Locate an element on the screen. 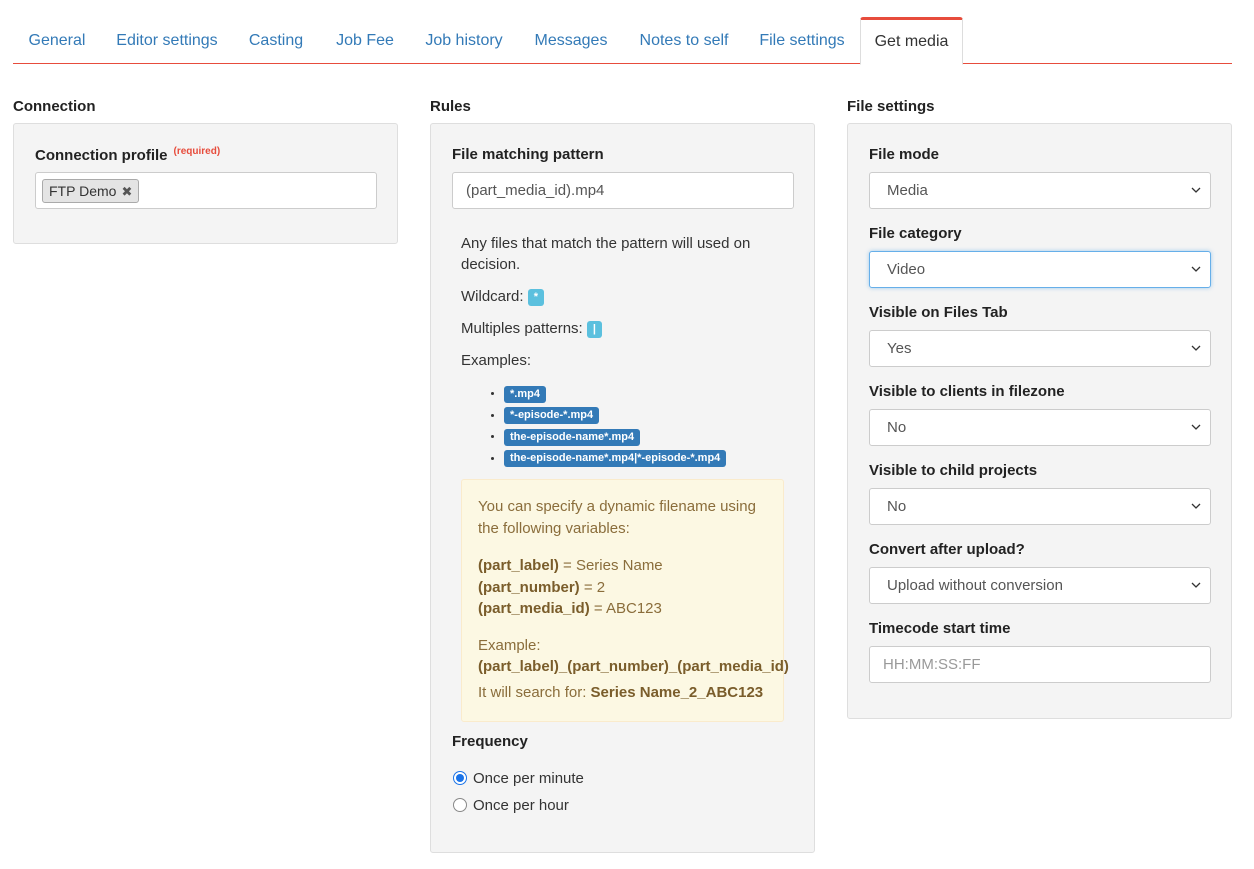  radio-unchecked-icon is located at coordinates (460, 805).